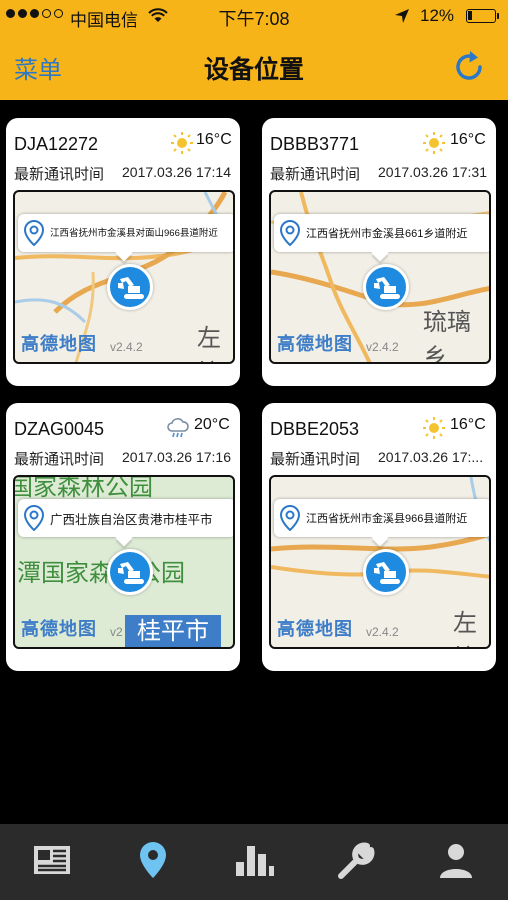 The height and width of the screenshot is (900, 508). Describe the element at coordinates (482, 16) in the screenshot. I see `battery-icon` at that location.